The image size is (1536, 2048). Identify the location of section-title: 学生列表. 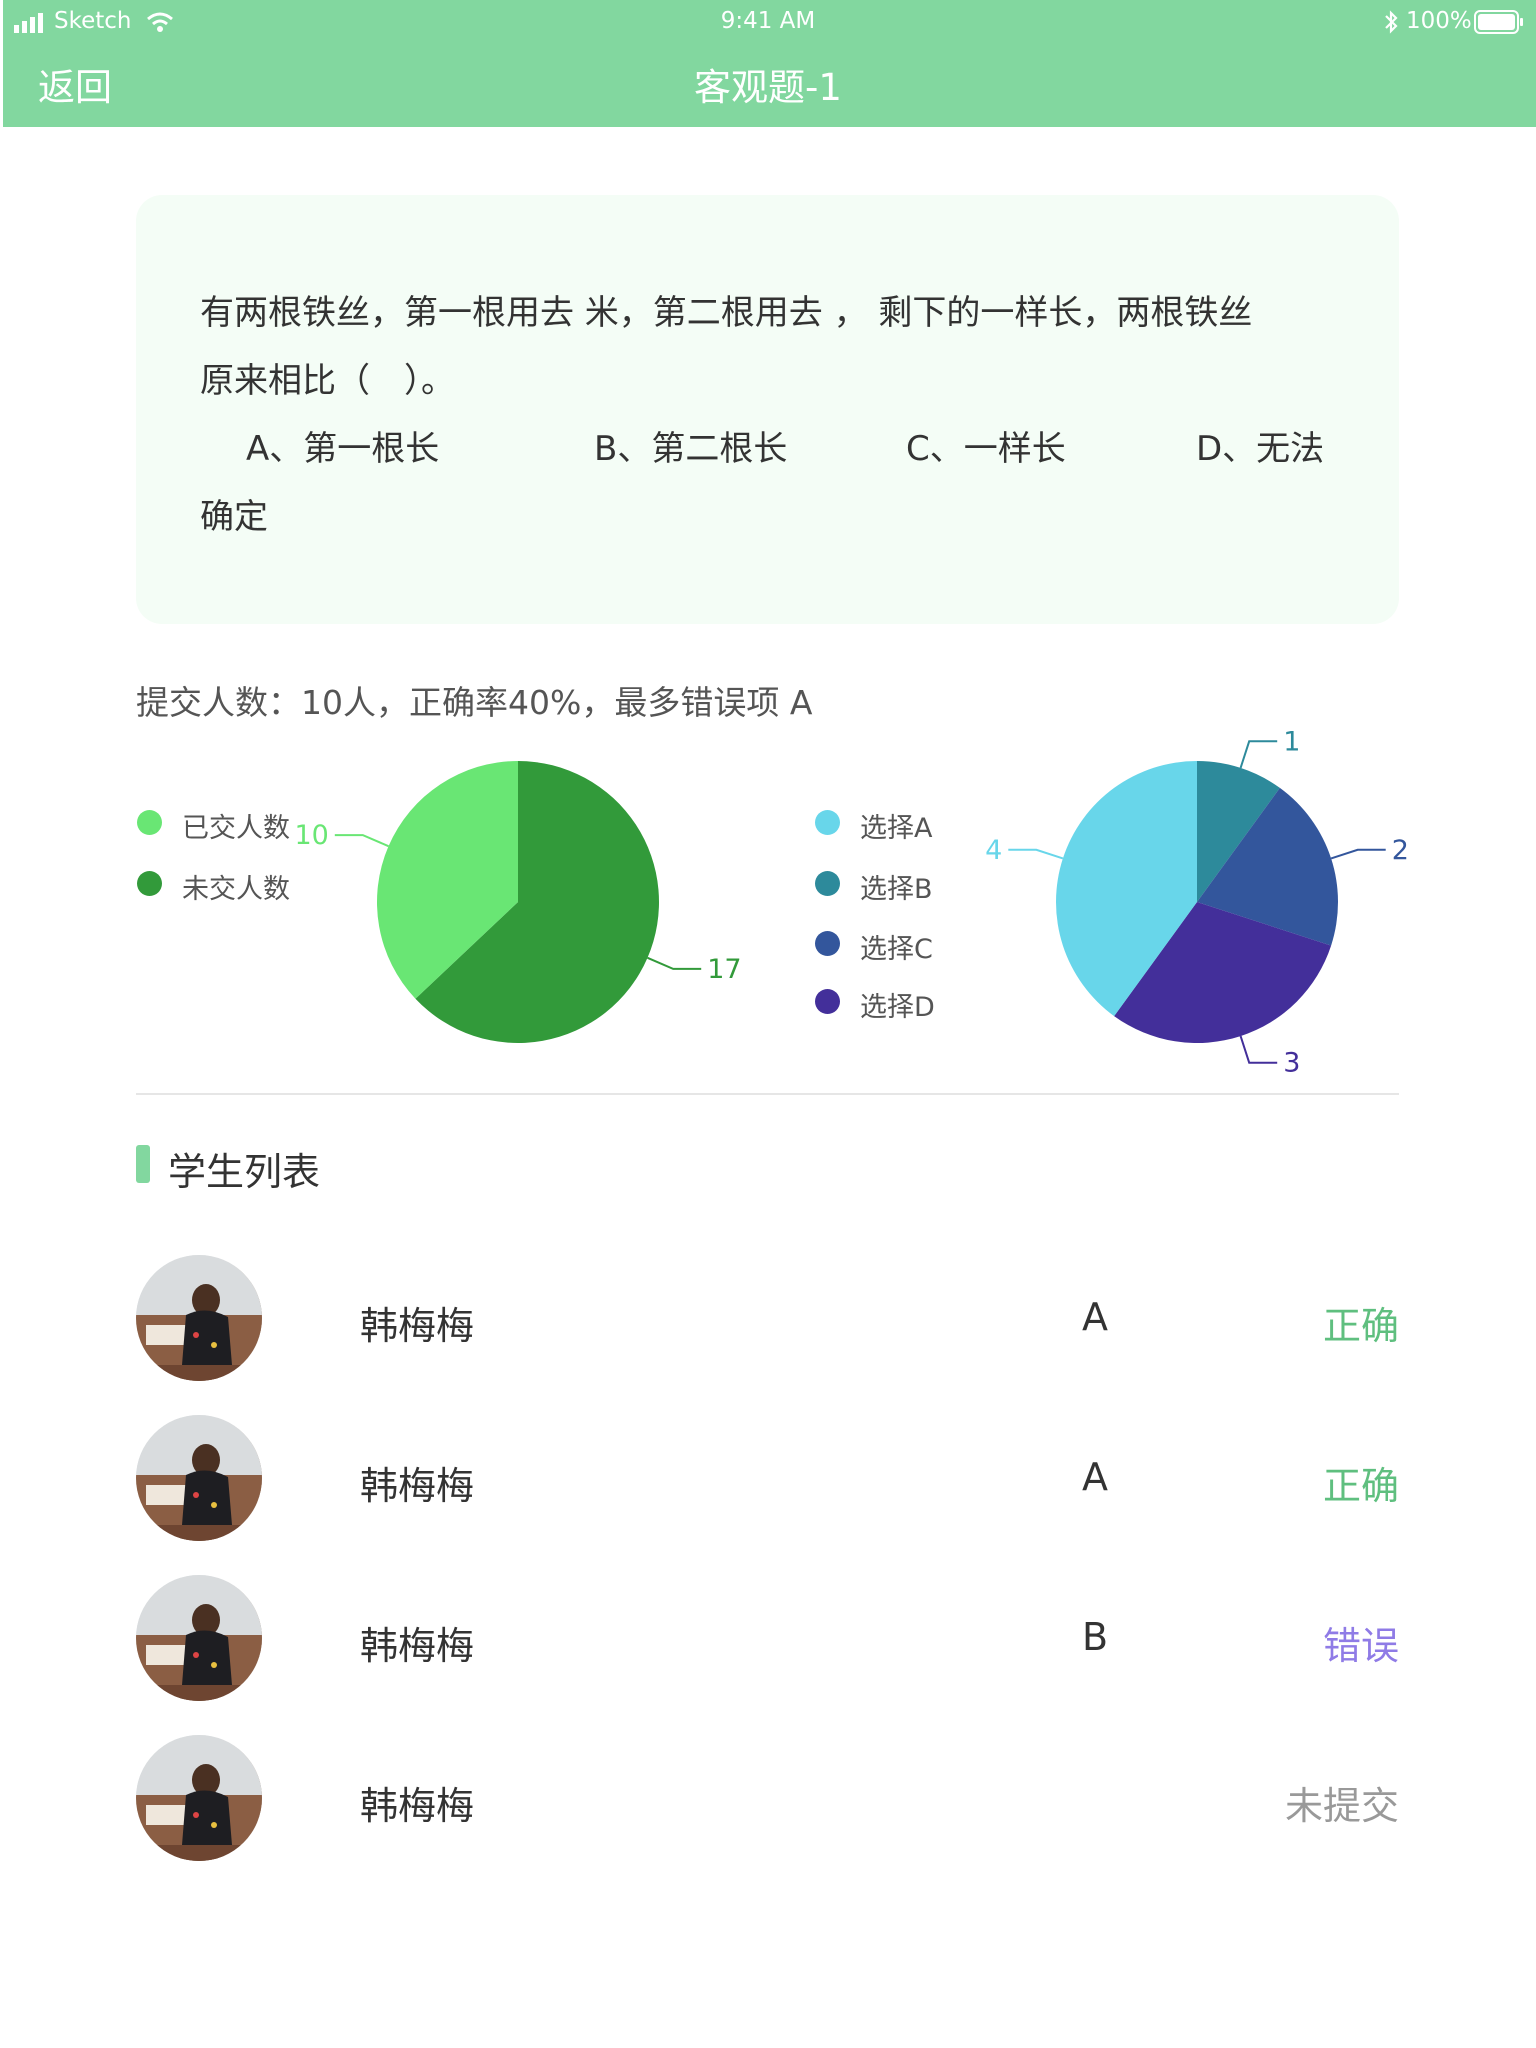
(244, 1172).